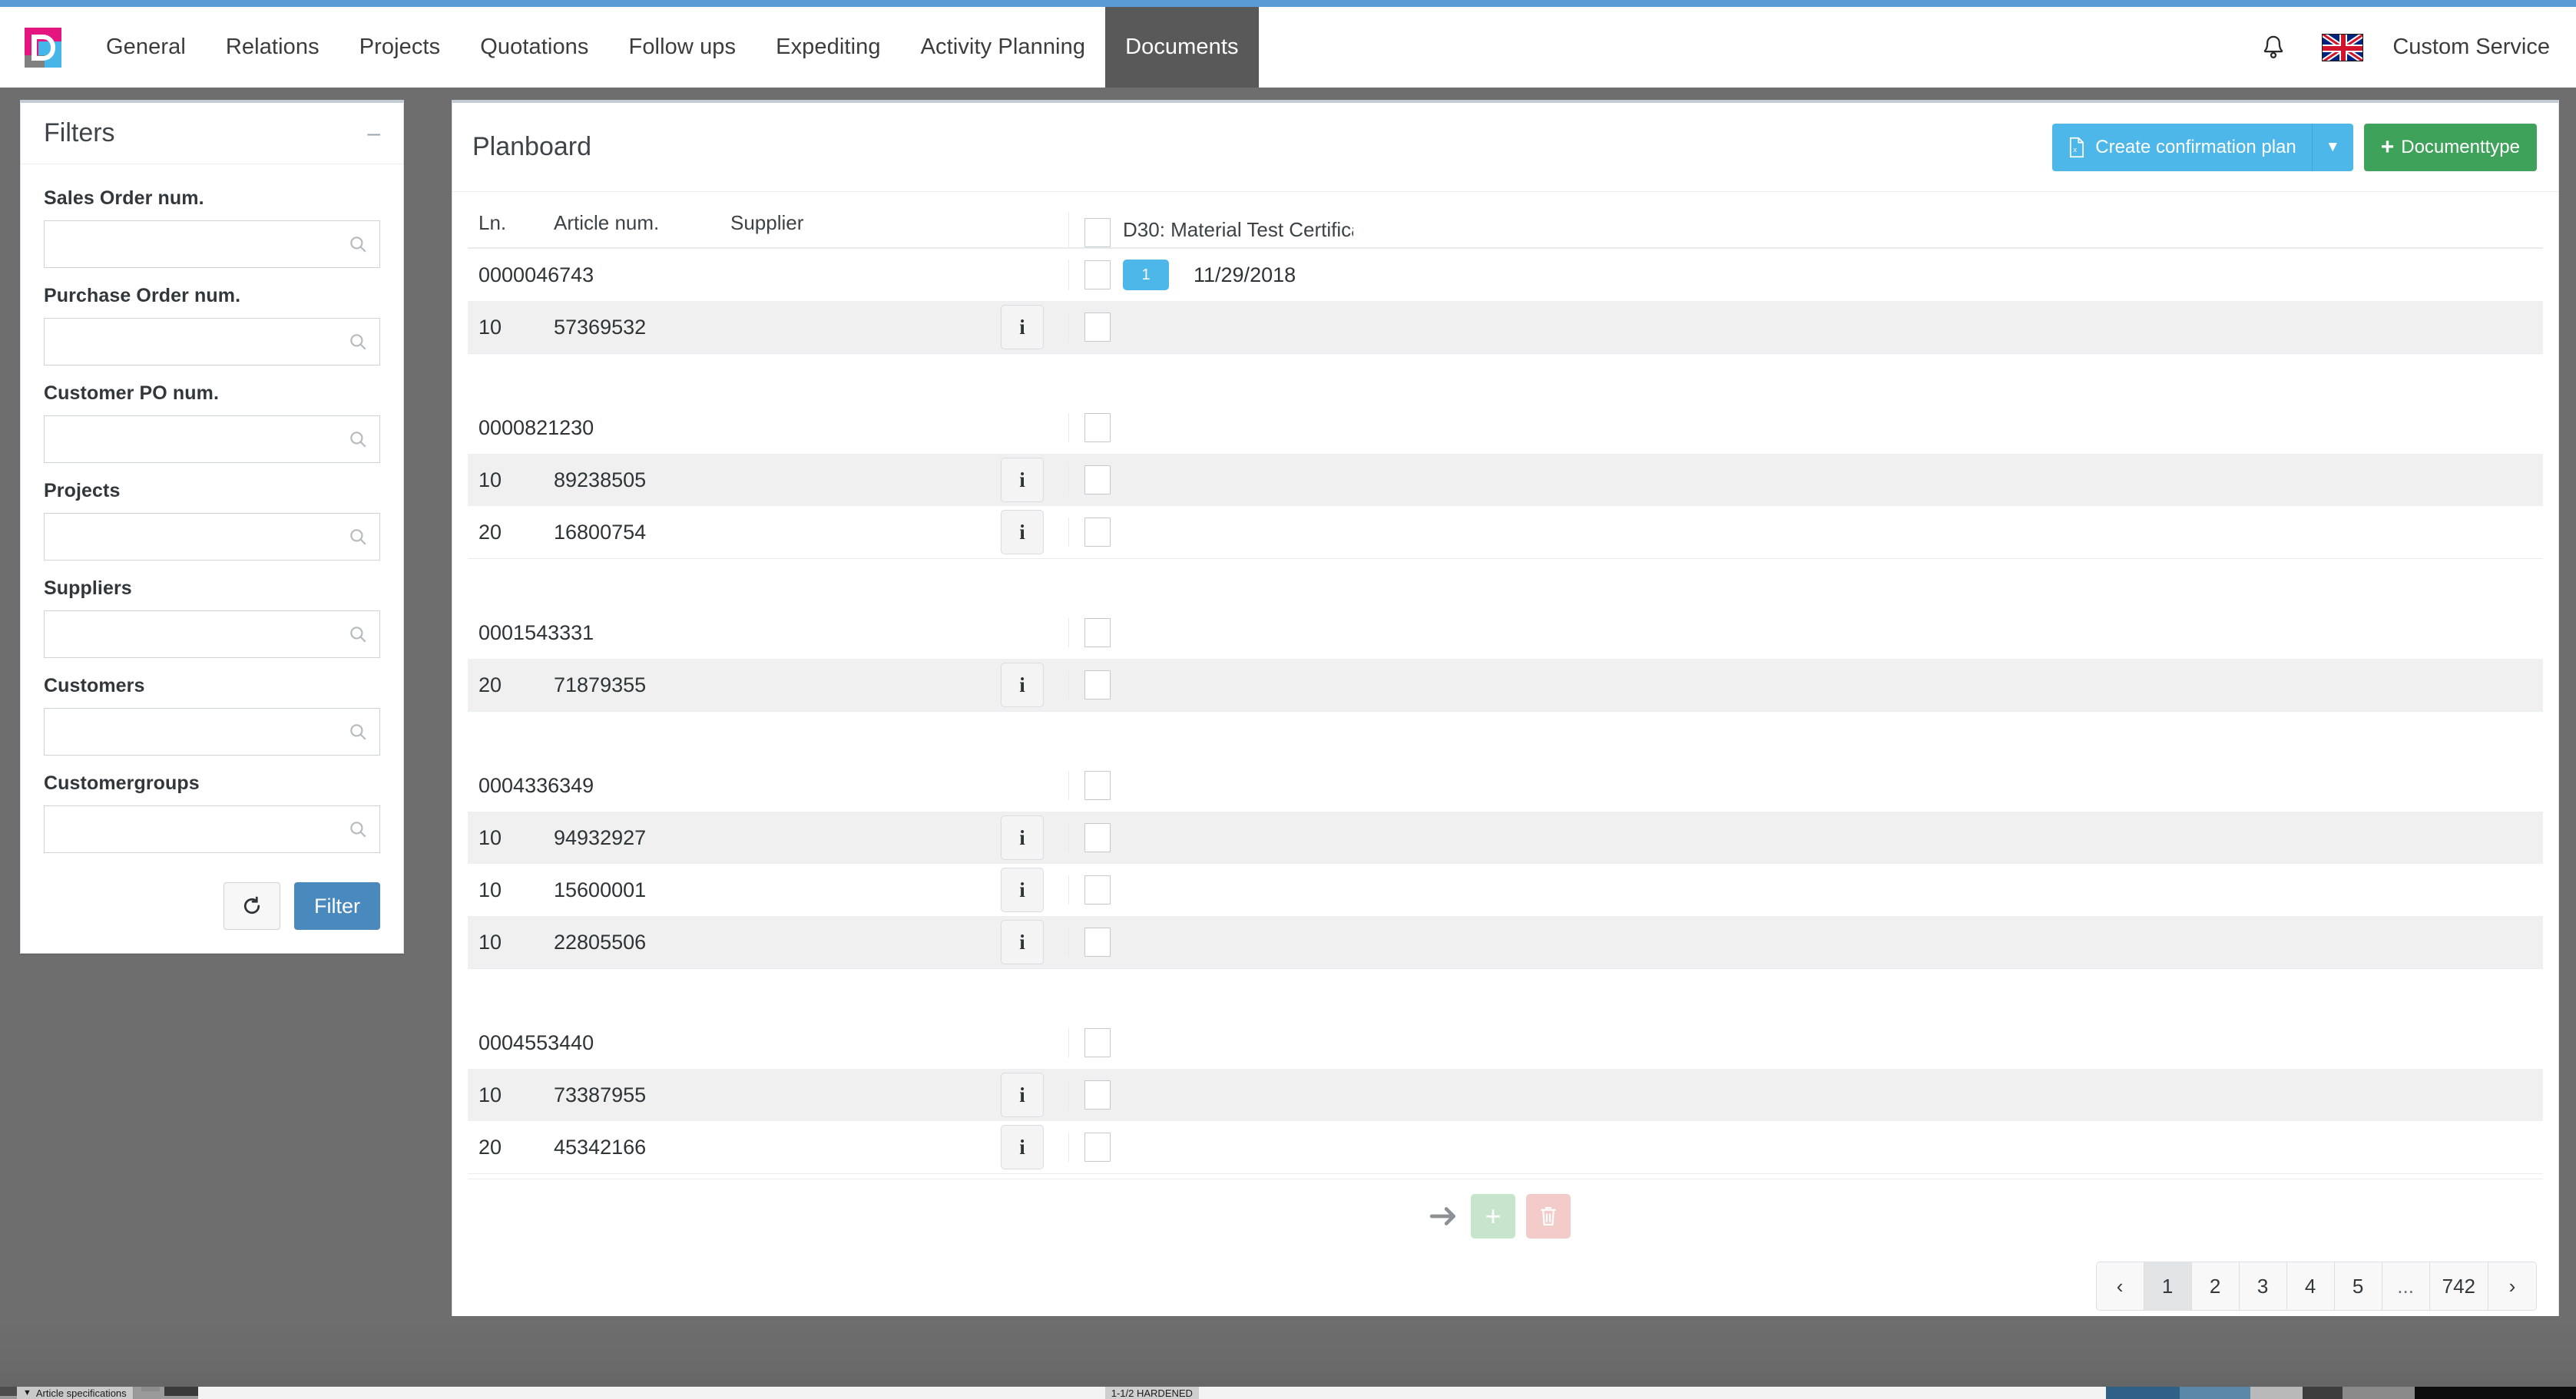 This screenshot has height=1399, width=2576. What do you see at coordinates (1505, 1095) in the screenshot?
I see `table-row: 10 73387955 i` at bounding box center [1505, 1095].